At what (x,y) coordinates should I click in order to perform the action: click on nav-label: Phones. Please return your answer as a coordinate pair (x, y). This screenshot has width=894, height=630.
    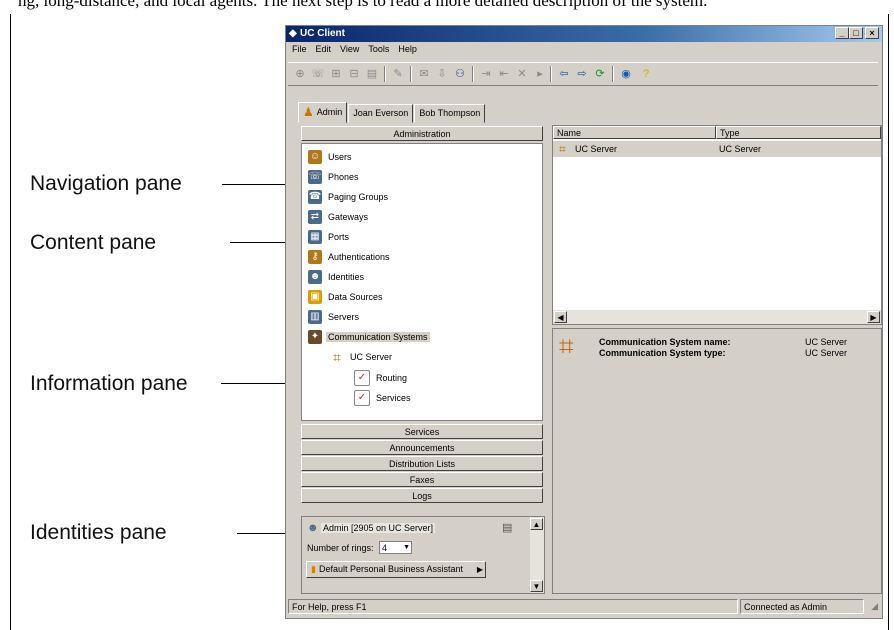
    Looking at the image, I should click on (343, 177).